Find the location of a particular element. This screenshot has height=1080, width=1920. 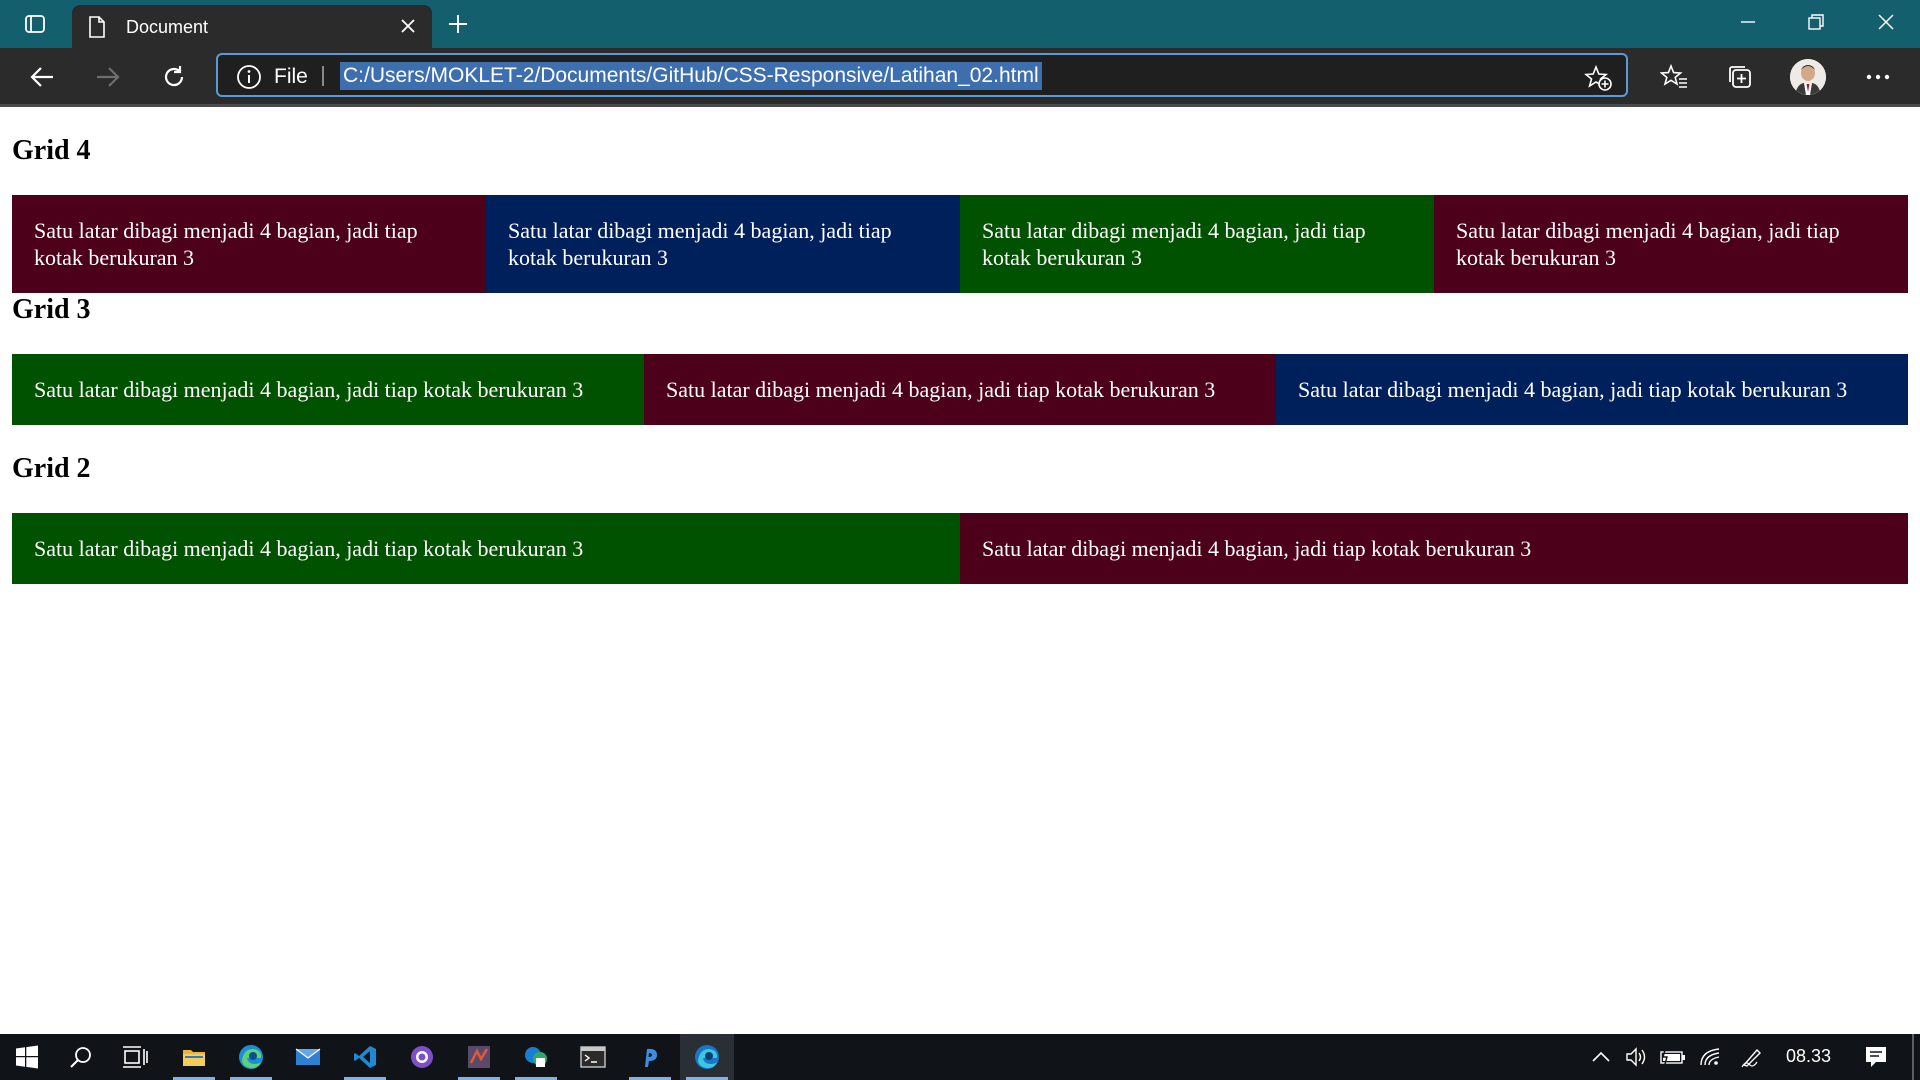

file-explorer-icon is located at coordinates (194, 1058).